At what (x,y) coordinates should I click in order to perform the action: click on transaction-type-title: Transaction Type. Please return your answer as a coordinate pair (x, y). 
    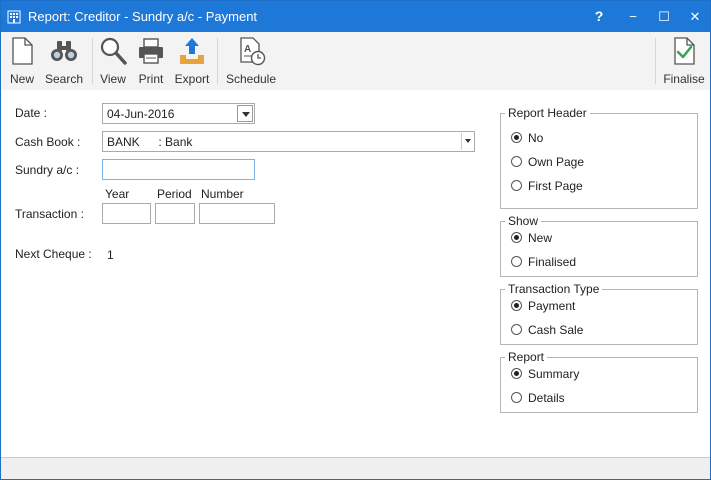
    Looking at the image, I should click on (554, 289).